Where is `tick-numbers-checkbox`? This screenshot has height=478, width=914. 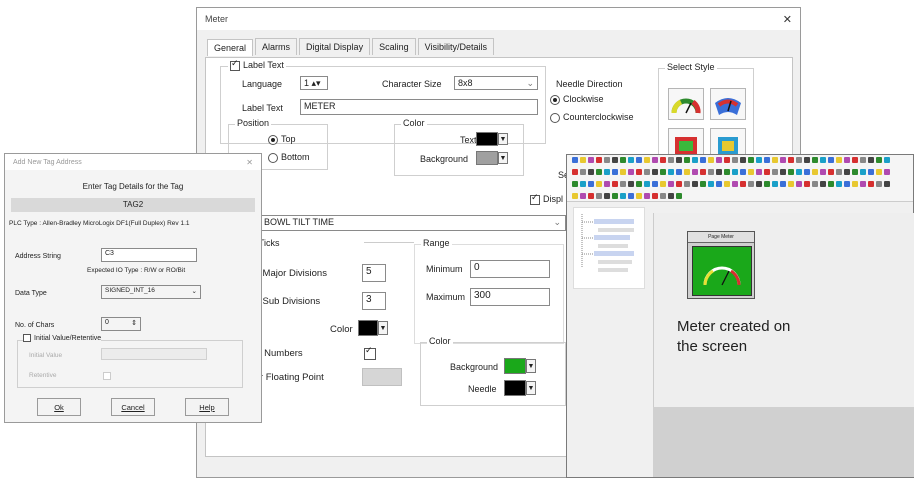 tick-numbers-checkbox is located at coordinates (370, 352).